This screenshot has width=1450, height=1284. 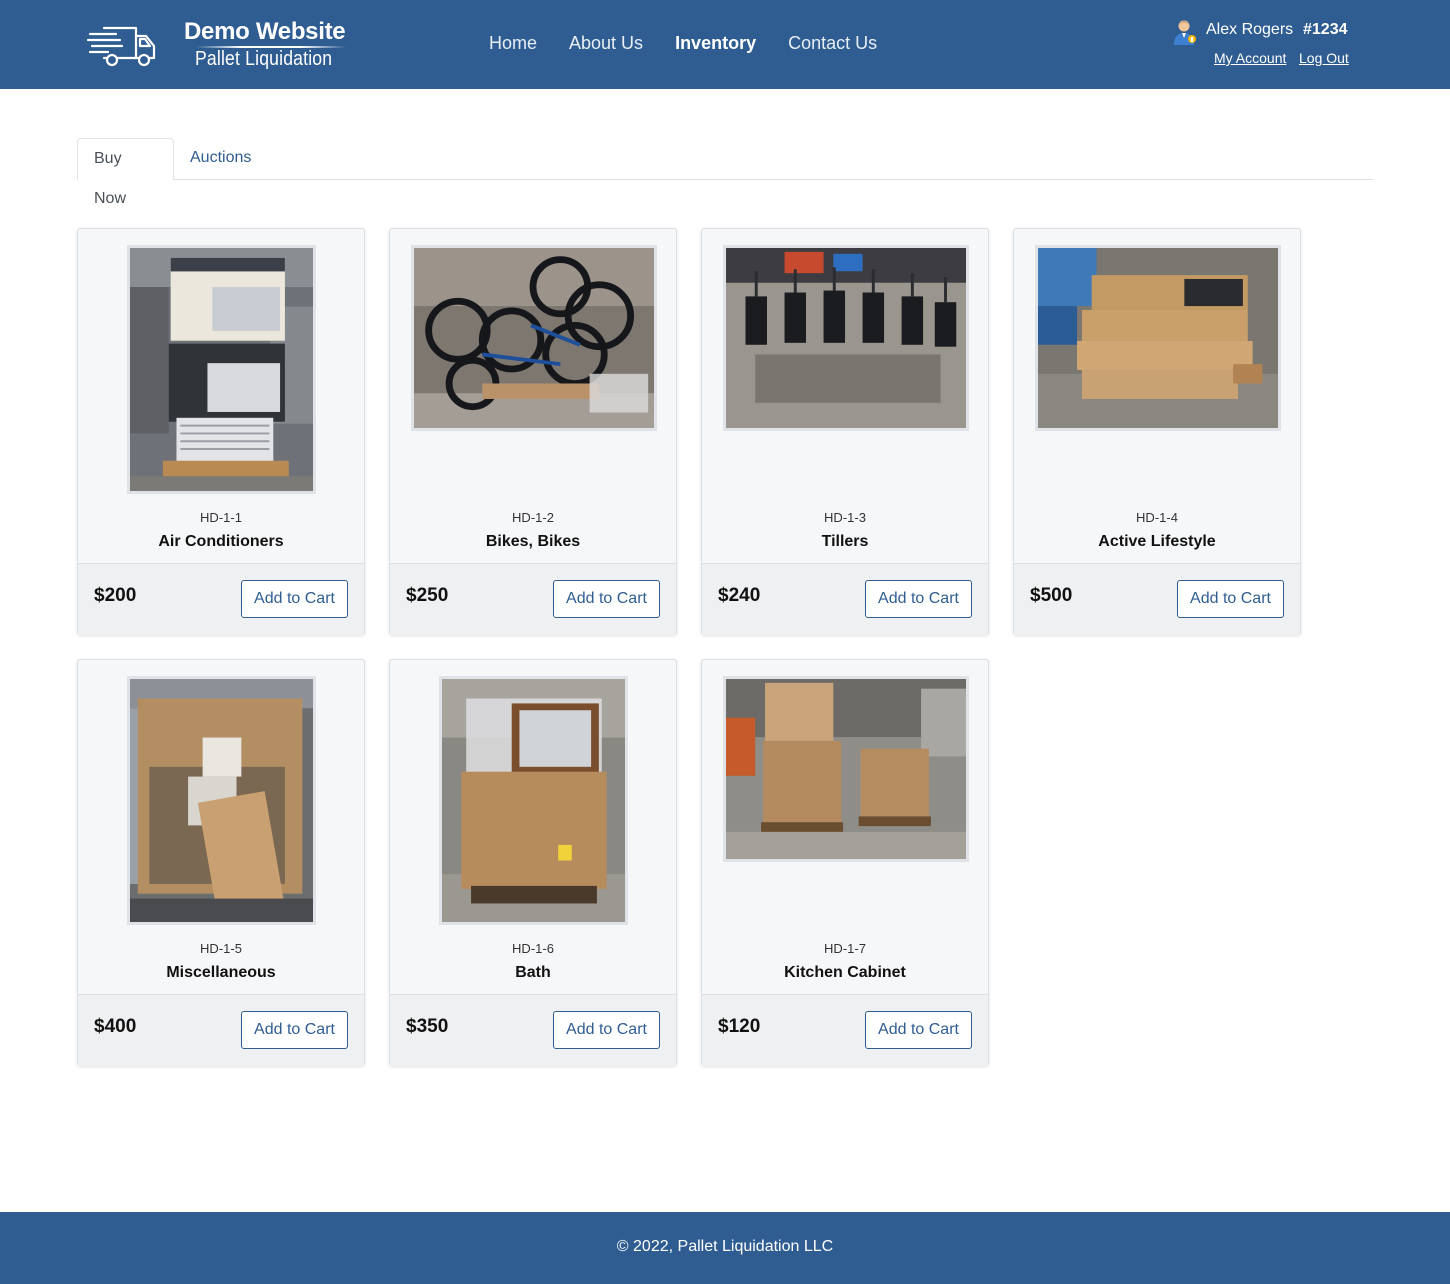 What do you see at coordinates (1157, 431) in the screenshot?
I see `product-card: HD-1-4 Active Lifestyle $500 Add to Cart` at bounding box center [1157, 431].